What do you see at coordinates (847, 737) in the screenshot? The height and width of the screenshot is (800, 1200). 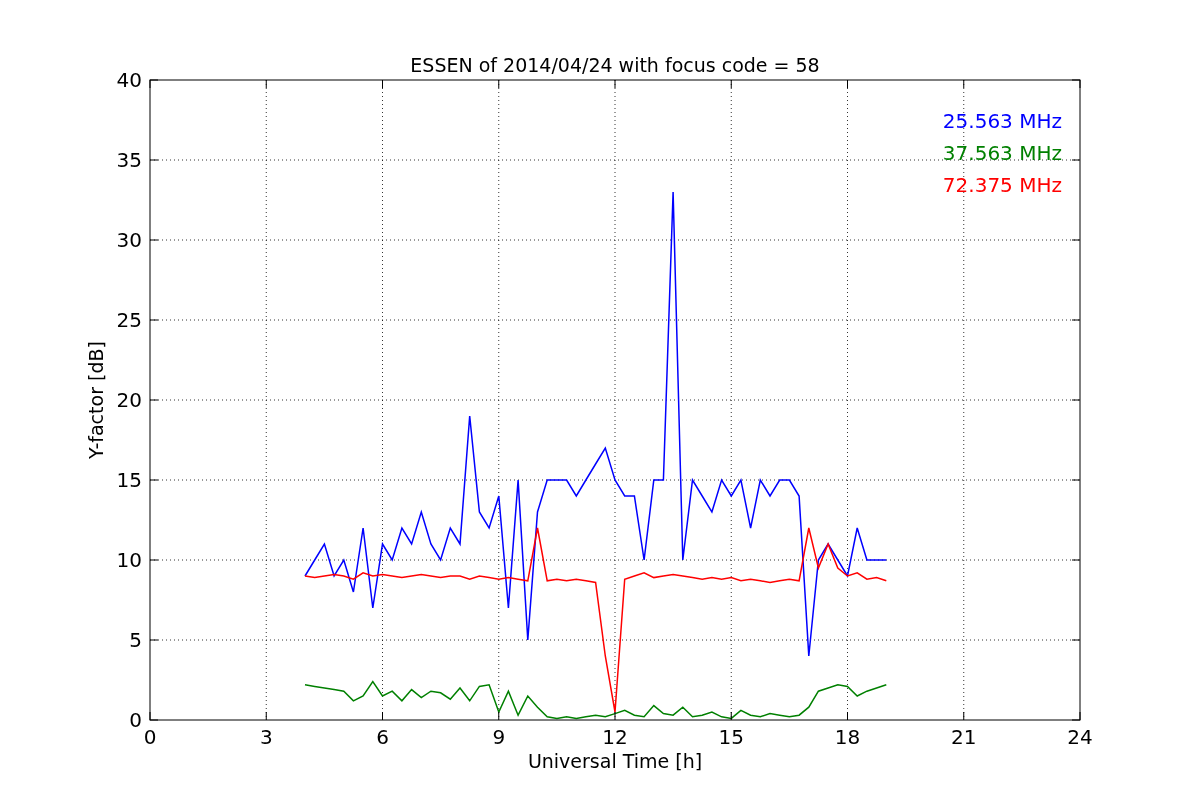 I see `tick-label: 18` at bounding box center [847, 737].